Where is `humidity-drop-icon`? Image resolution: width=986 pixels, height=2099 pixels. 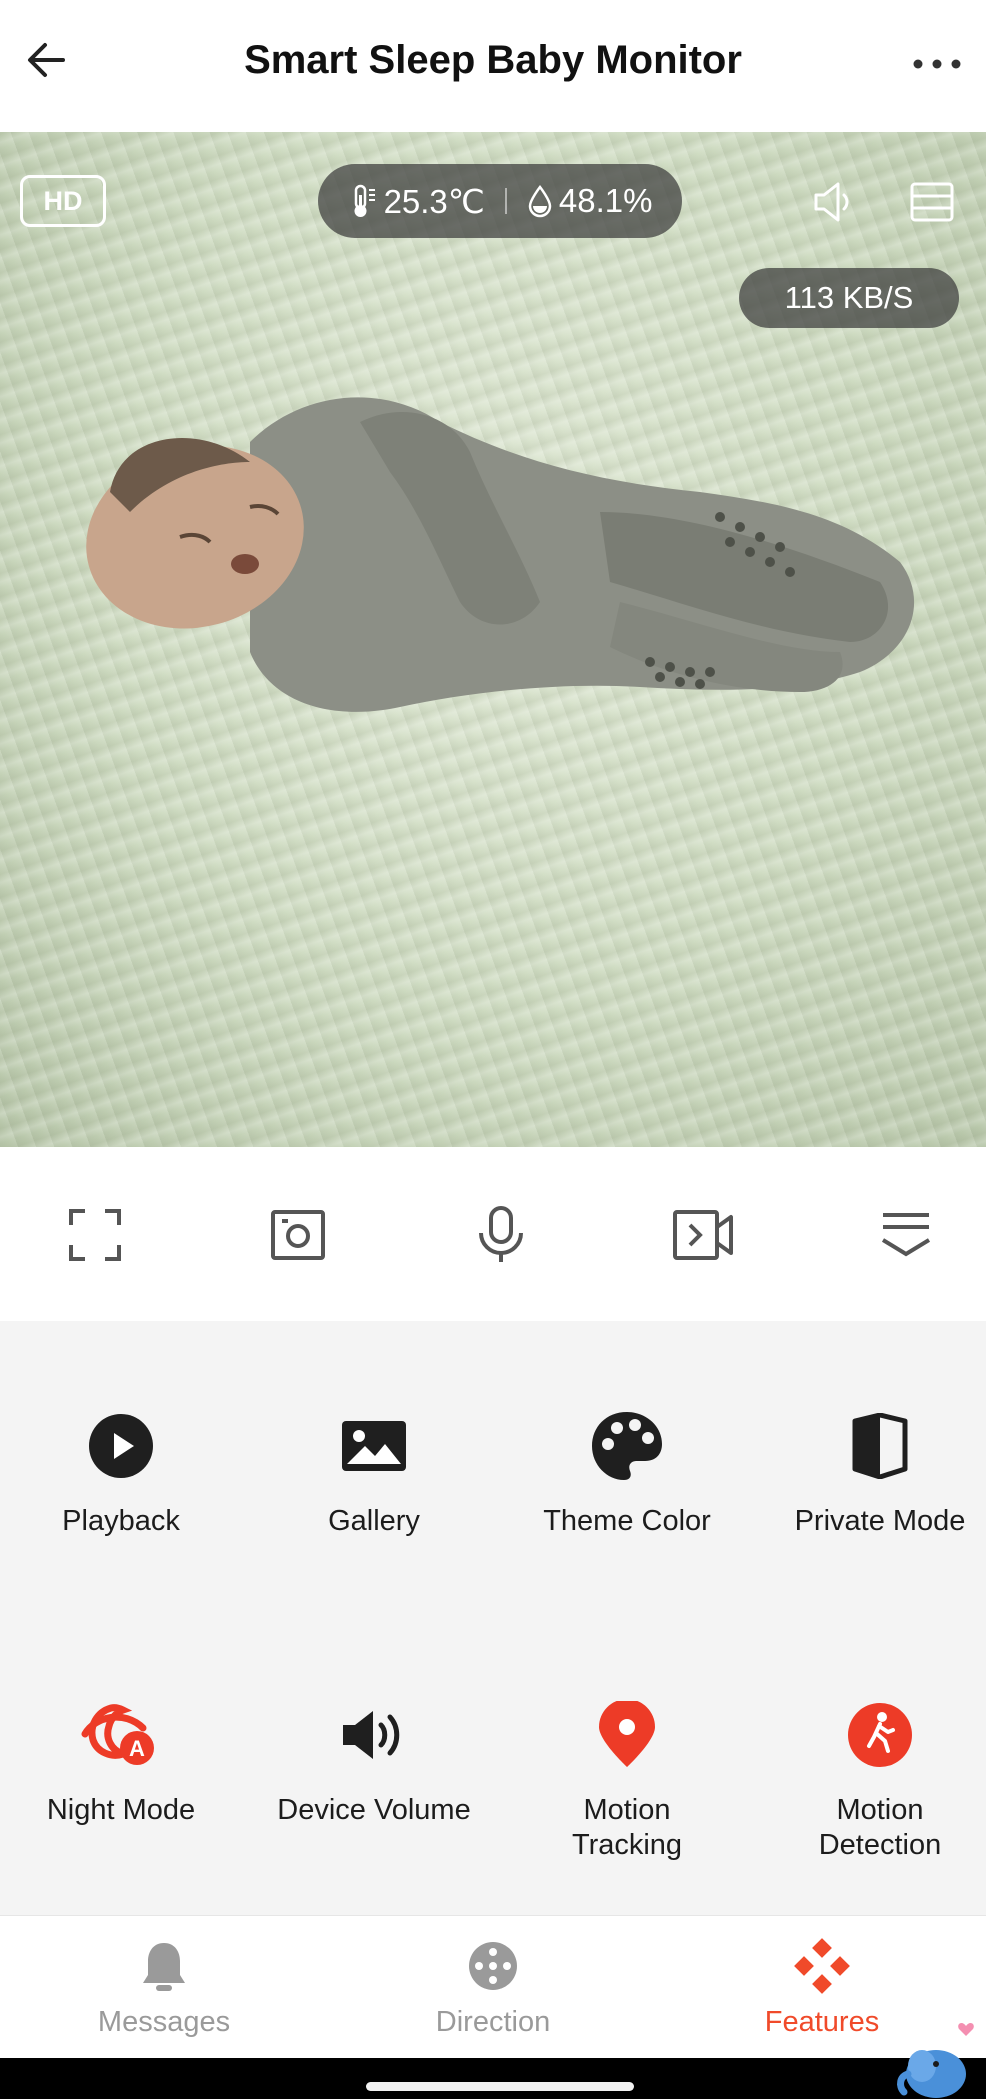
humidity-drop-icon is located at coordinates (540, 201).